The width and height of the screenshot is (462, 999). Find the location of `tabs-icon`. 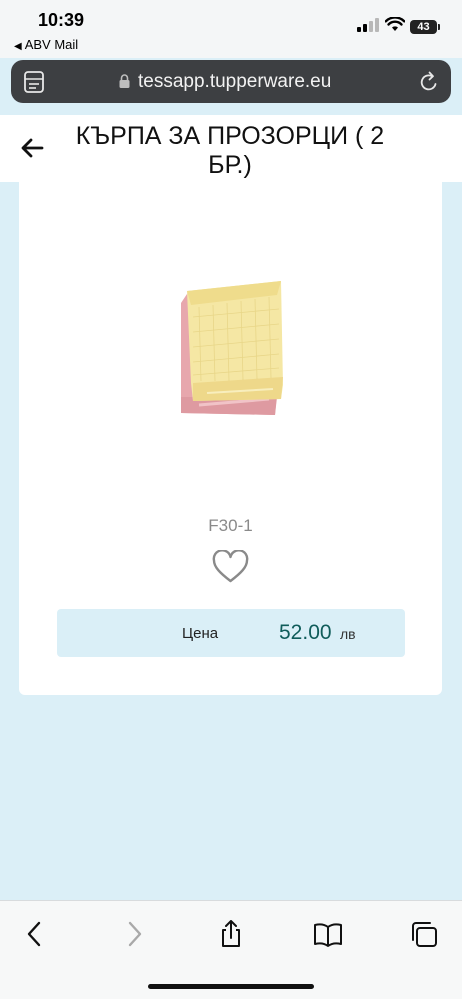

tabs-icon is located at coordinates (425, 934).